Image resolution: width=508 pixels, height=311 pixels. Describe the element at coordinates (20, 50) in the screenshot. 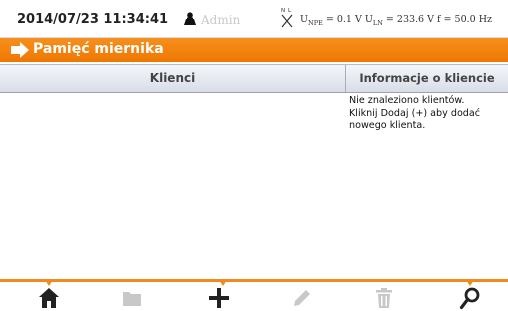

I see `arrow-icon` at that location.